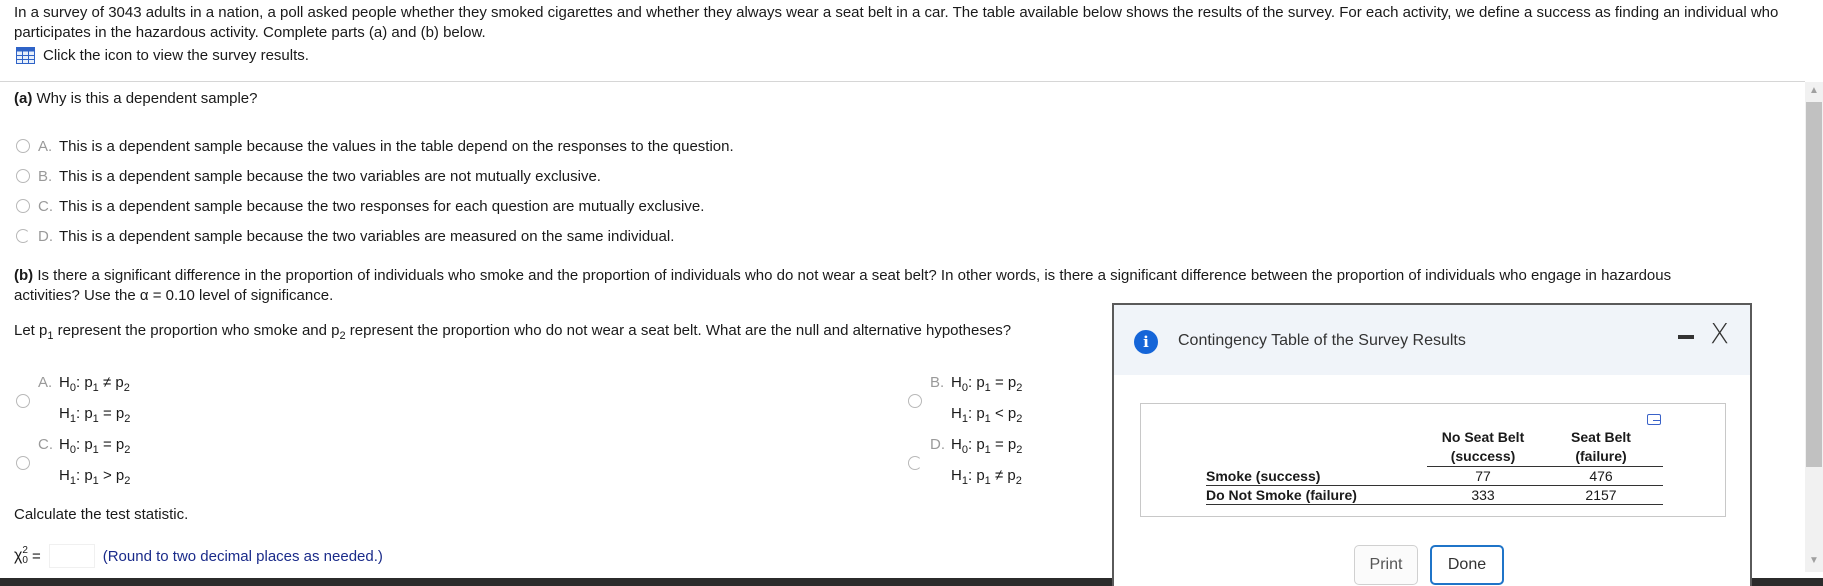 The image size is (1823, 586). What do you see at coordinates (23, 98) in the screenshot?
I see `part-a-label: (a)` at bounding box center [23, 98].